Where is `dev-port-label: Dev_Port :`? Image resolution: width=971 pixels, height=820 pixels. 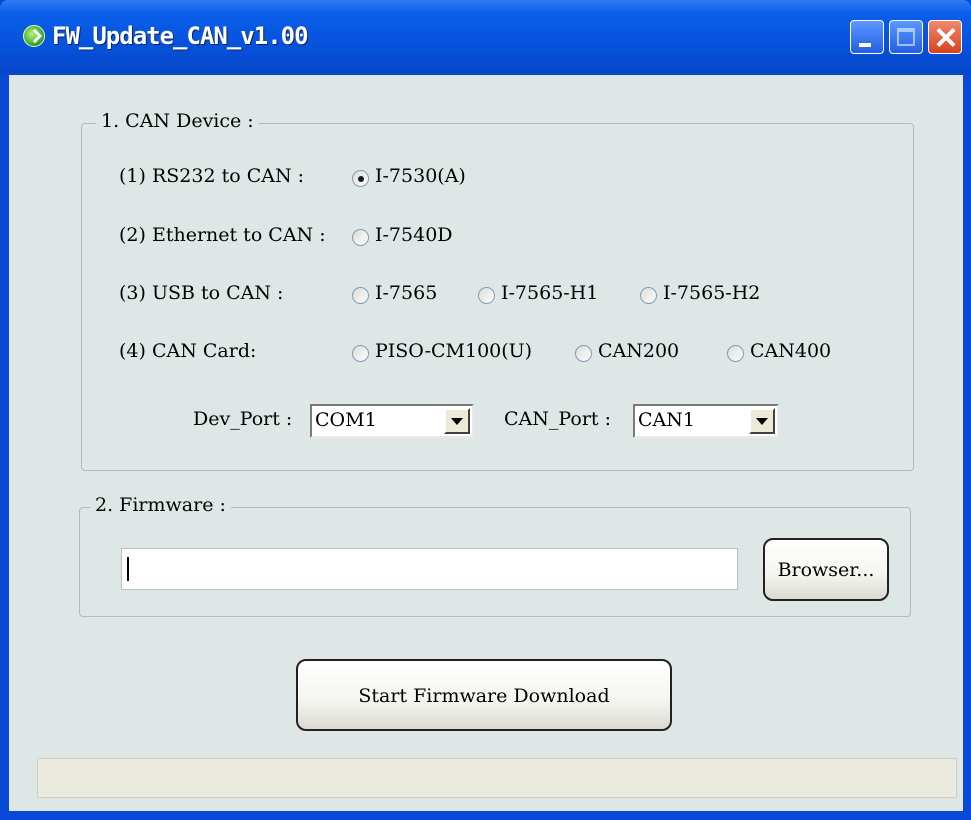 dev-port-label: Dev_Port : is located at coordinates (243, 419).